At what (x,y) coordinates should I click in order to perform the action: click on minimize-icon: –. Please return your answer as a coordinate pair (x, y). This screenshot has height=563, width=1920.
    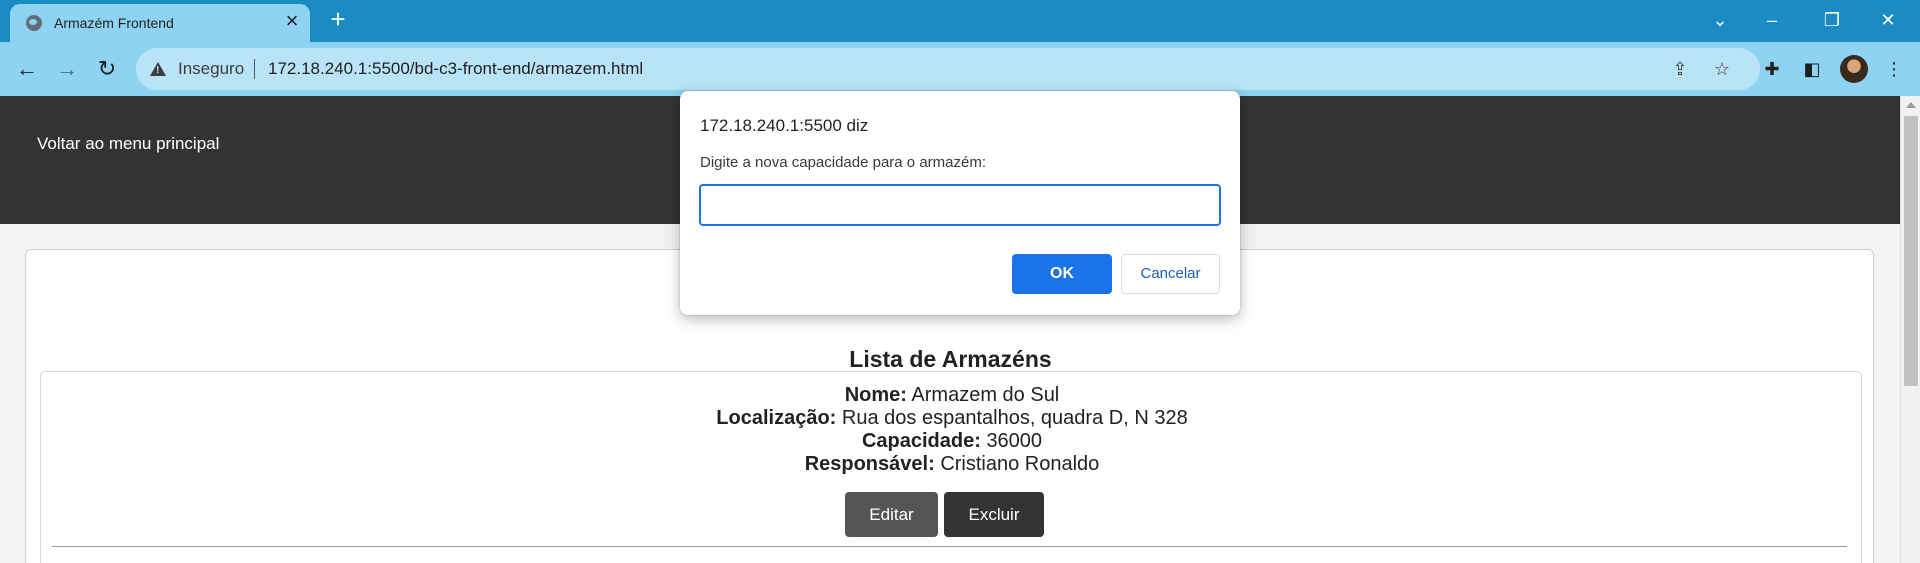
    Looking at the image, I should click on (1772, 20).